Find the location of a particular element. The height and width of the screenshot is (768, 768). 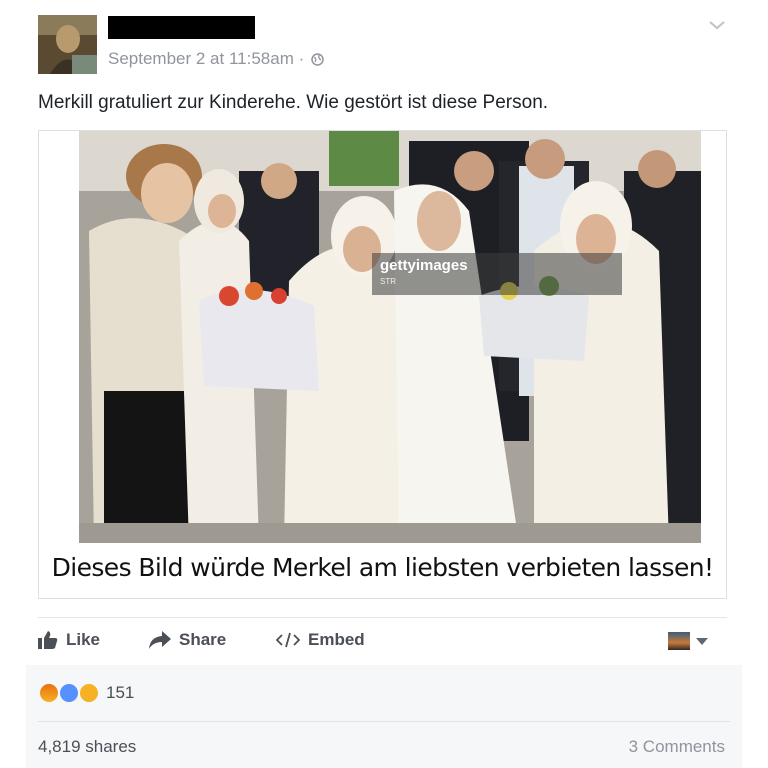

post-footer: 151 4,819 shares 3 Comments is located at coordinates (384, 716).